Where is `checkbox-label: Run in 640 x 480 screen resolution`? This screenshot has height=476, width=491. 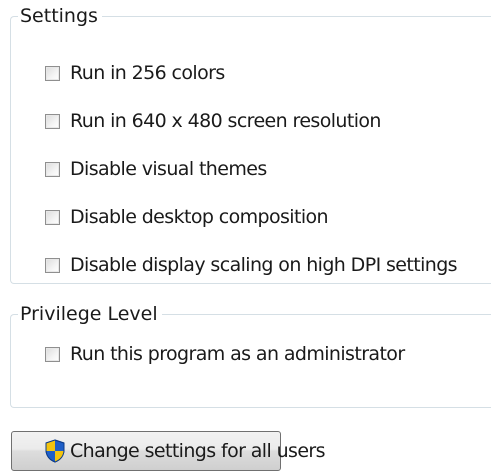 checkbox-label: Run in 640 x 480 screen resolution is located at coordinates (225, 121).